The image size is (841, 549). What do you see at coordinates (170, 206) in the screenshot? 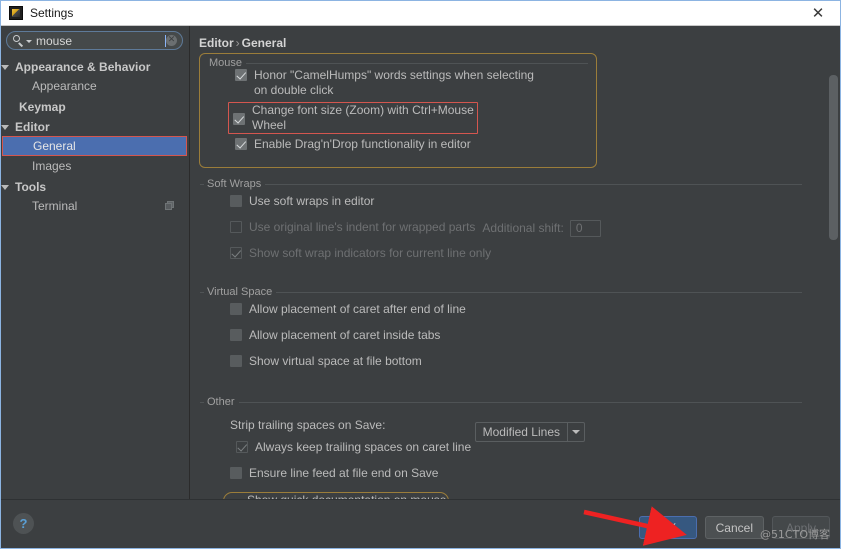
I see `copy-stack-icon` at bounding box center [170, 206].